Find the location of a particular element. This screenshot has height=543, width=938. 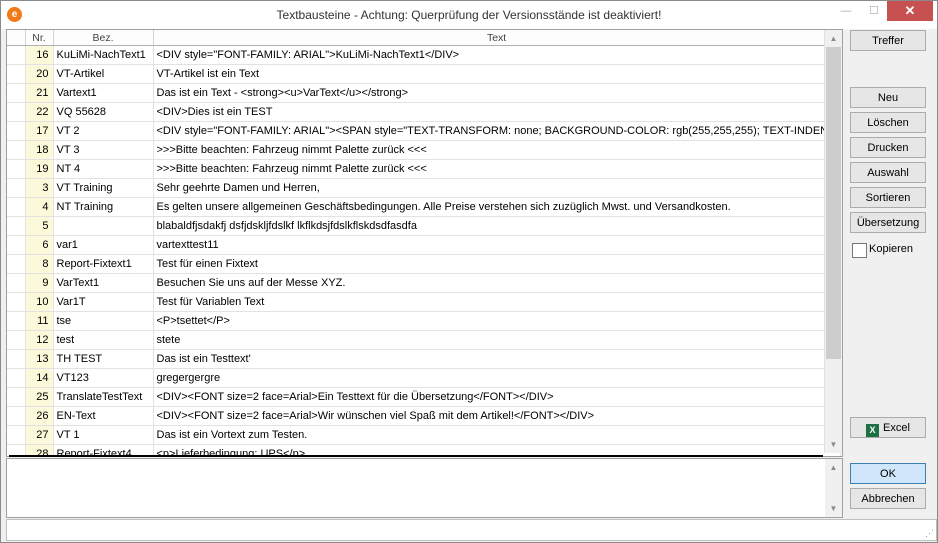

cell-text: Das ist ein Vortext zum Testen. is located at coordinates (497, 435).